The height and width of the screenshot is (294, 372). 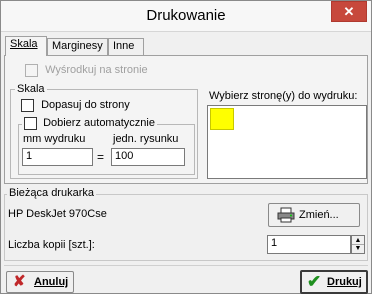 I want to click on printer-group-title: Bieżąca drukarka, so click(x=51, y=193).